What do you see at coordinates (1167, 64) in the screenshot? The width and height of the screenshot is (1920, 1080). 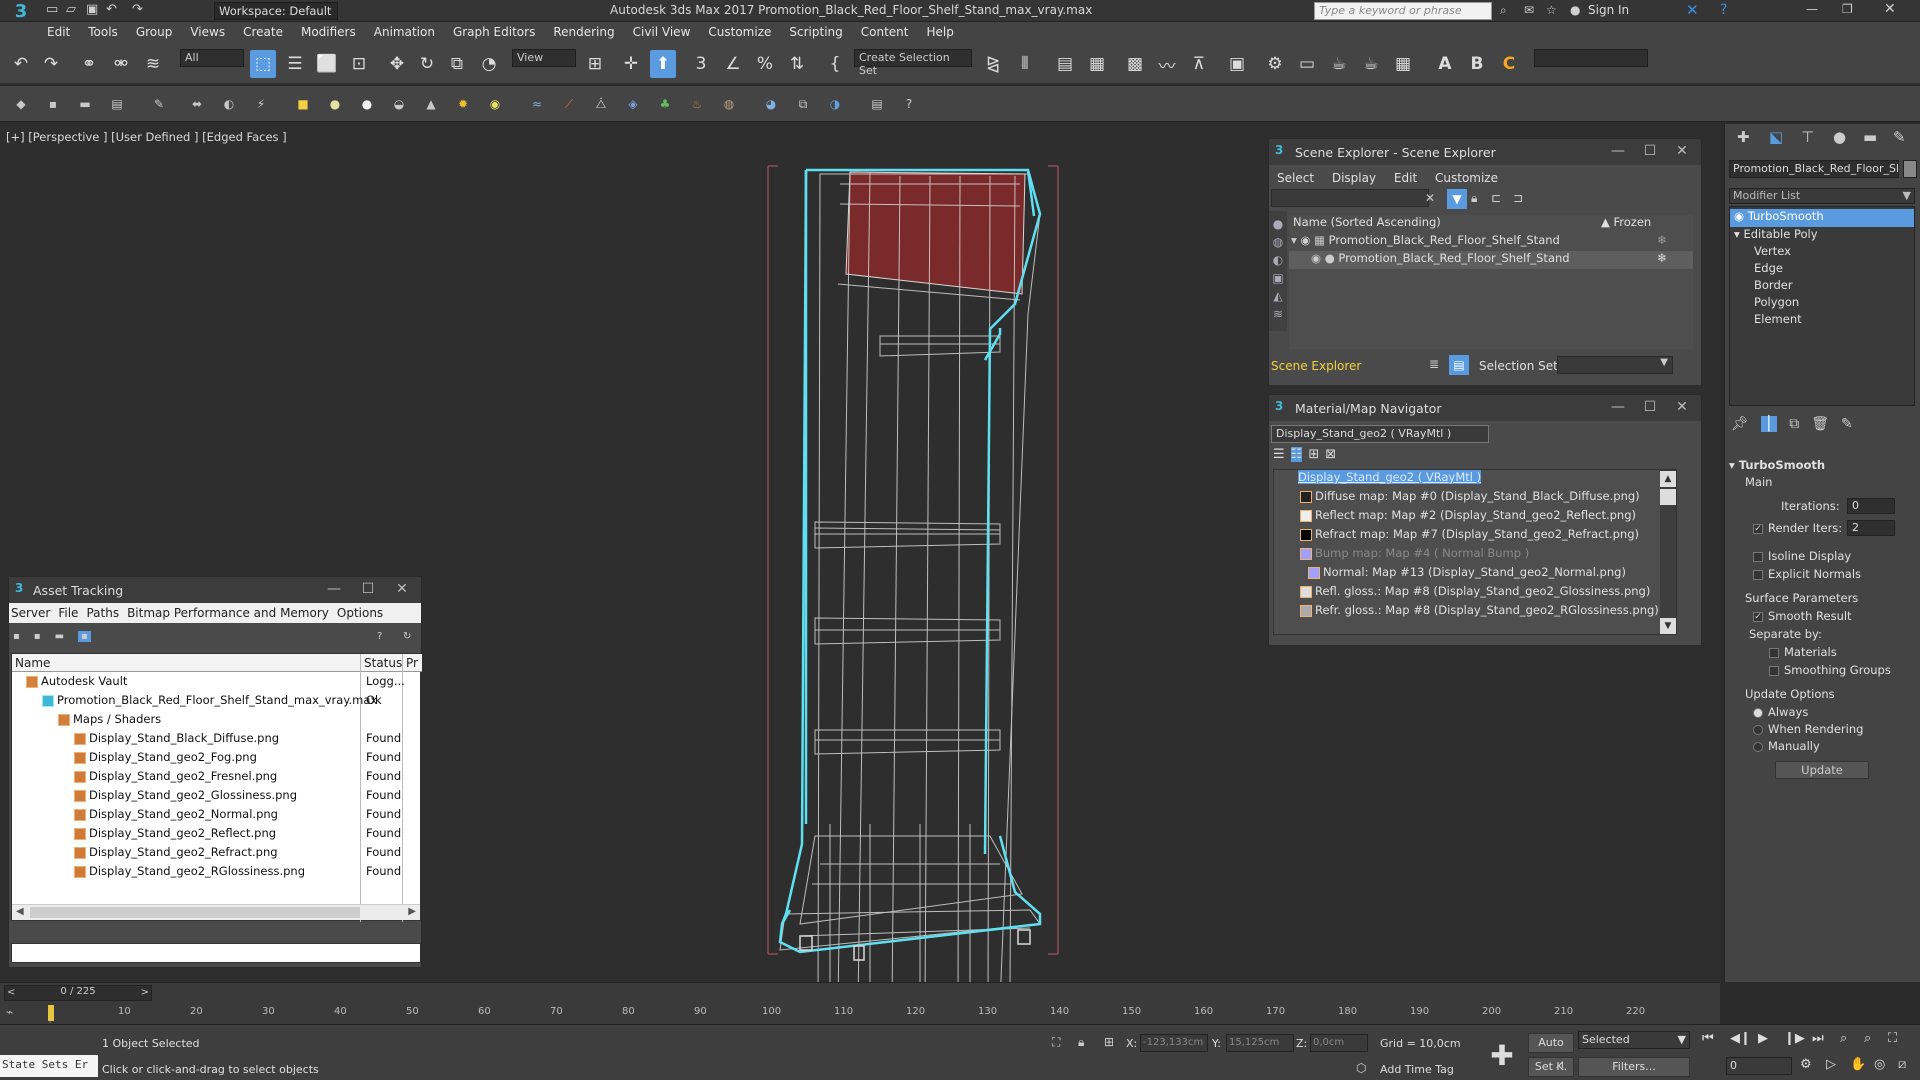 I see `curve-editor-icon: 〰` at bounding box center [1167, 64].